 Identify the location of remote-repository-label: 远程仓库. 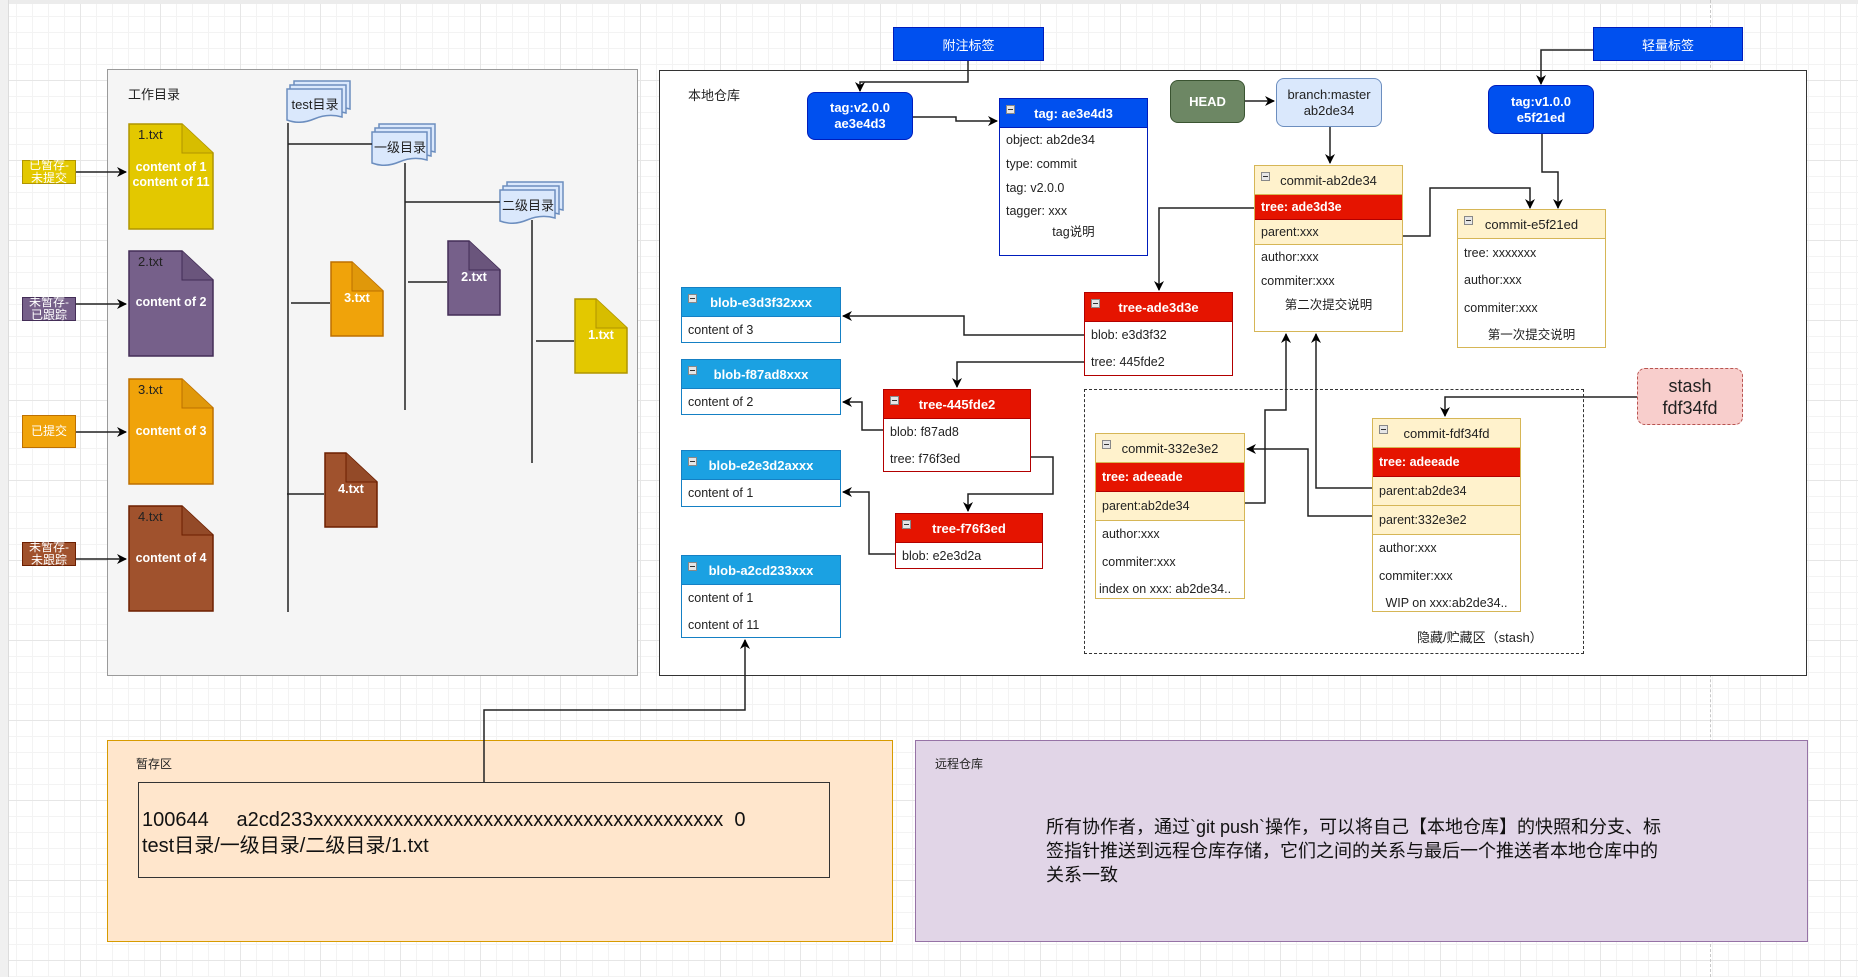
(959, 764).